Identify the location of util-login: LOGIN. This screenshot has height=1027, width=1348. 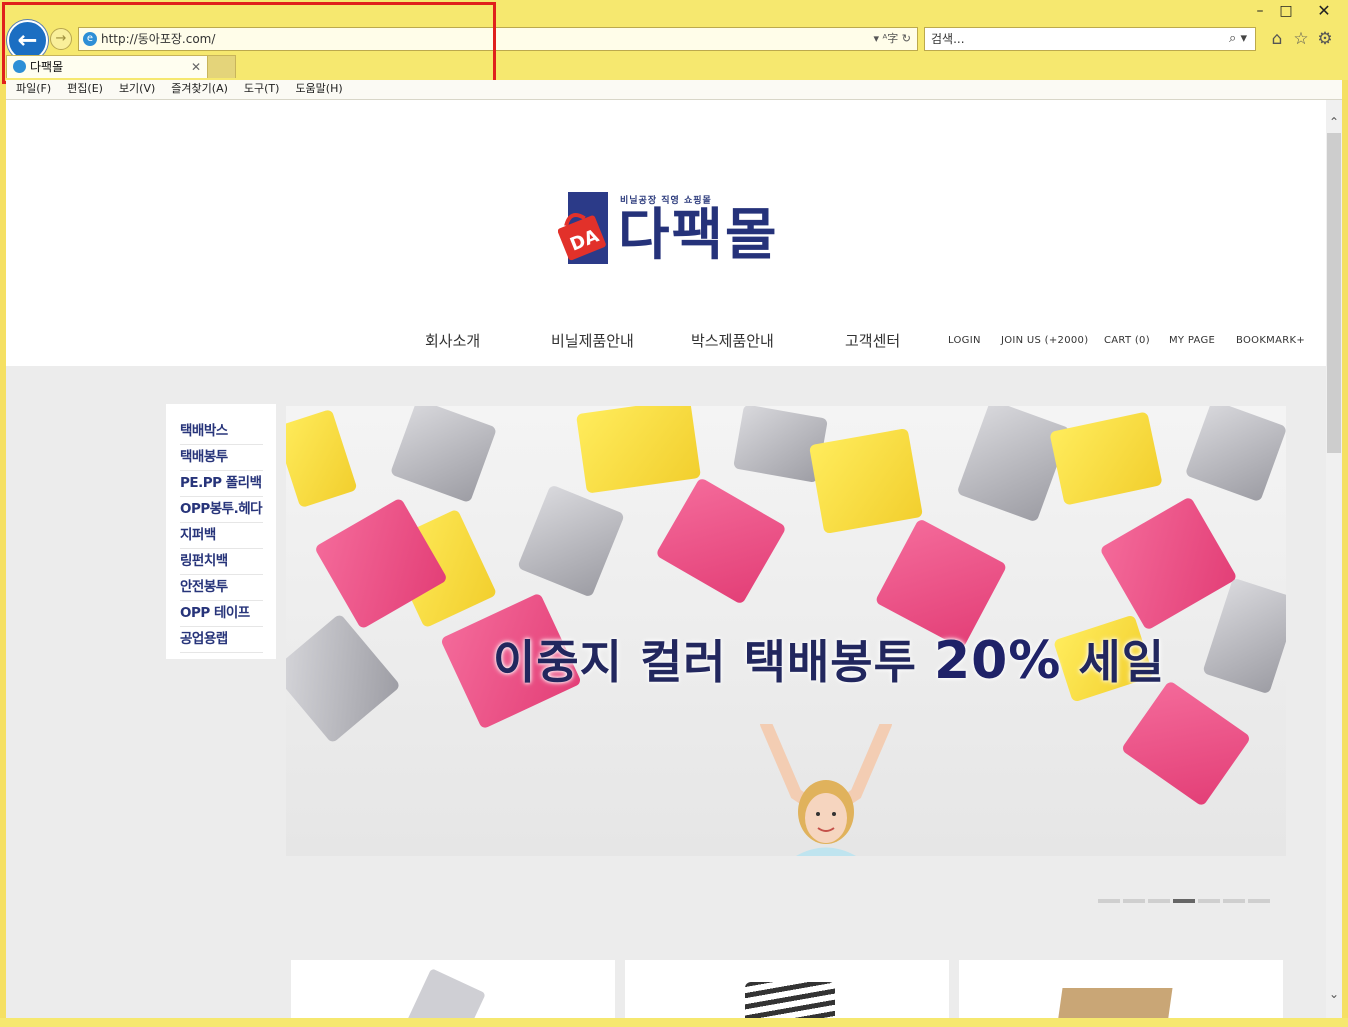
(964, 340).